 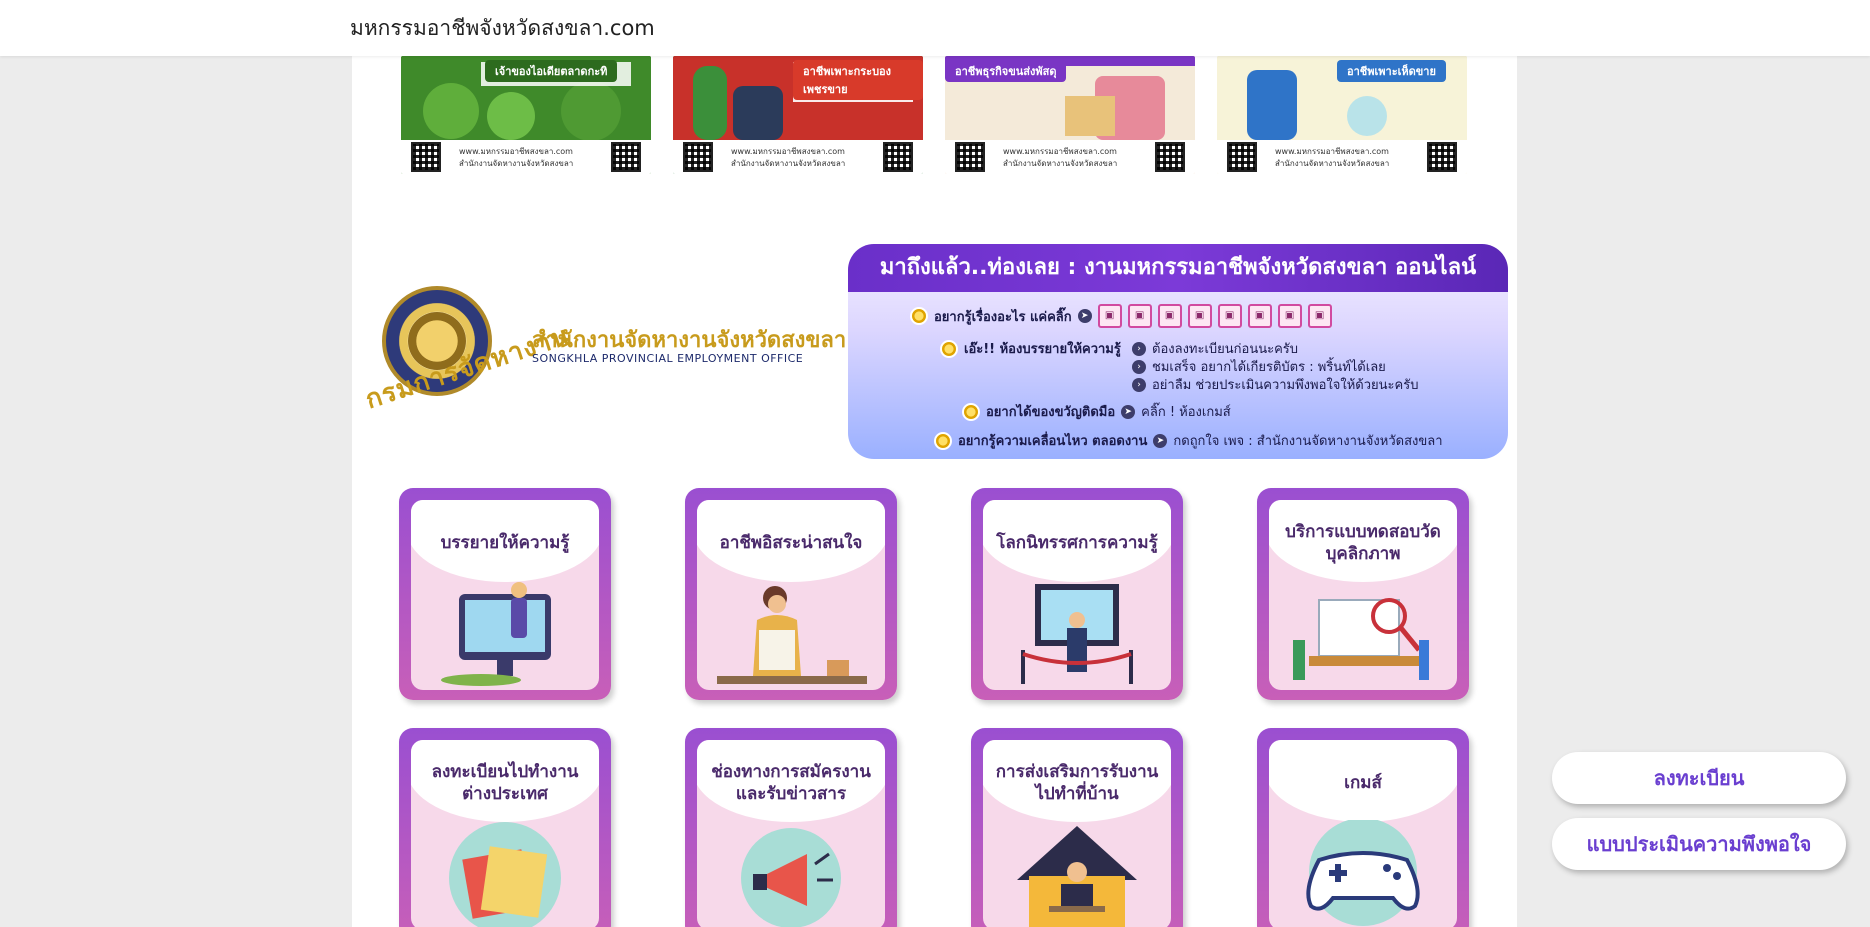 What do you see at coordinates (1077, 543) in the screenshot?
I see `card-title: โลกนิทรรศการความรู้` at bounding box center [1077, 543].